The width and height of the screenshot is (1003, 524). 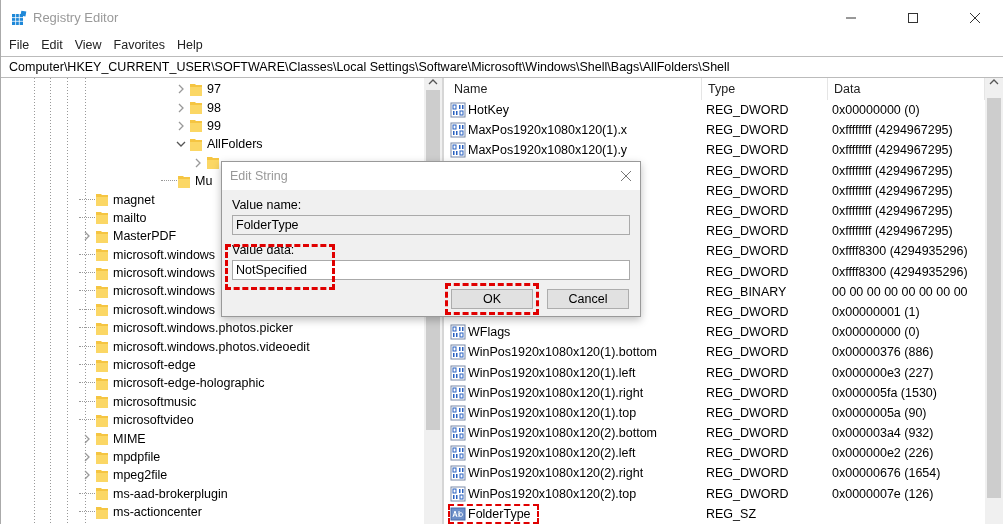 I want to click on value-name: FolderType, so click(x=493, y=513).